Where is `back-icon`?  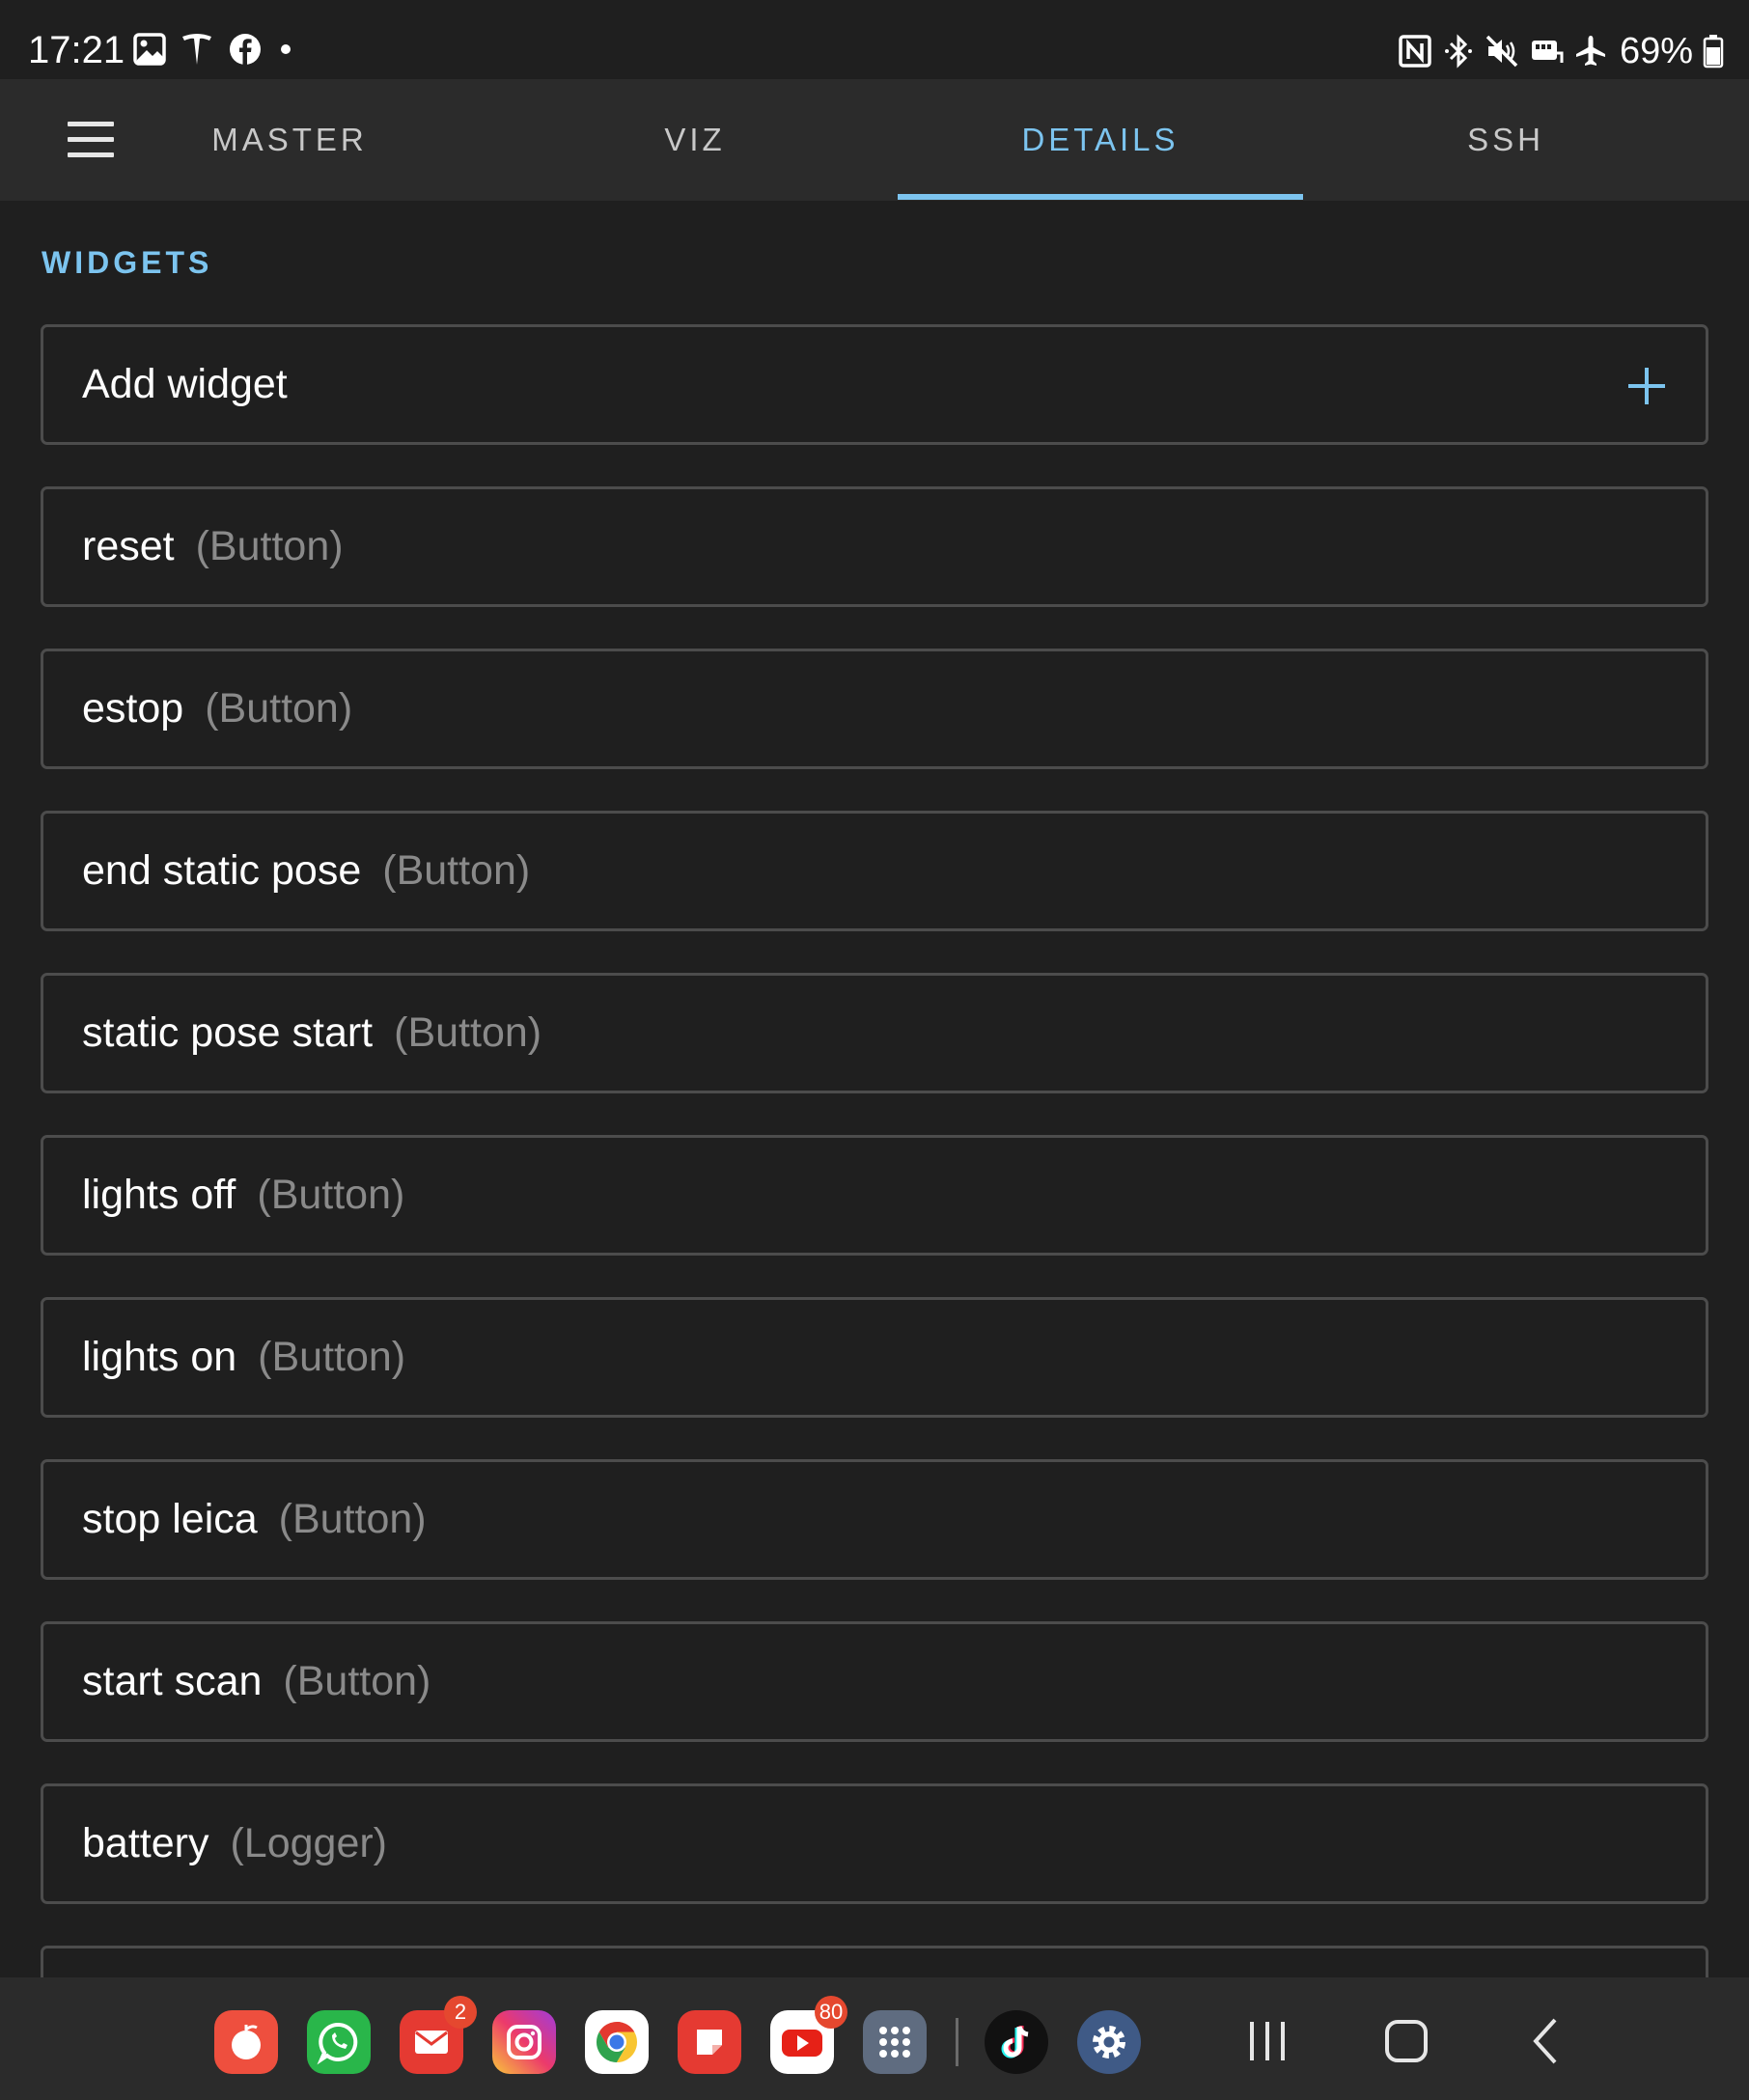 back-icon is located at coordinates (1547, 2041).